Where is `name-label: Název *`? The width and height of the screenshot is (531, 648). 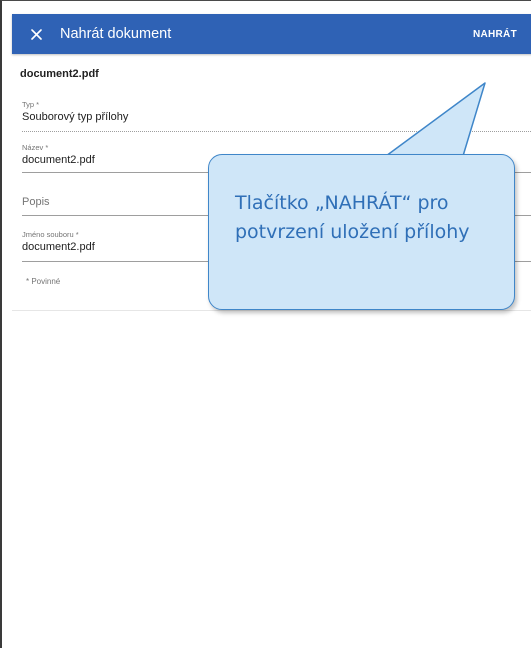 name-label: Název * is located at coordinates (35, 147).